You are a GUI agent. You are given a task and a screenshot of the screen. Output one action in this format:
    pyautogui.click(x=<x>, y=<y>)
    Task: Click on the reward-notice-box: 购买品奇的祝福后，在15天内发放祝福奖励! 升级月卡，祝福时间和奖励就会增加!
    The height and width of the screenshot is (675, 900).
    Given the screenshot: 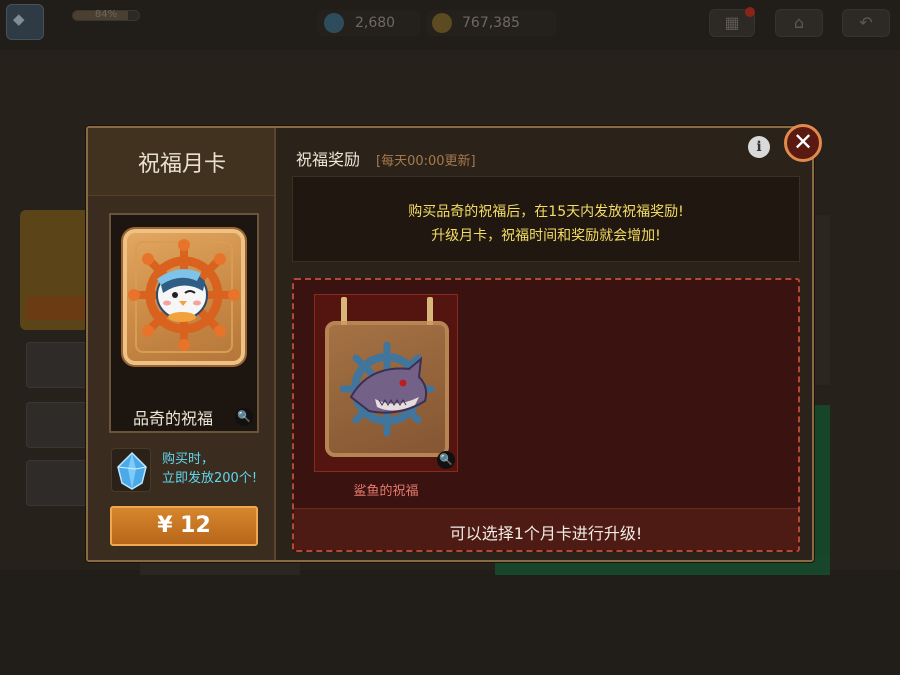 What is the action you would take?
    pyautogui.click(x=546, y=219)
    